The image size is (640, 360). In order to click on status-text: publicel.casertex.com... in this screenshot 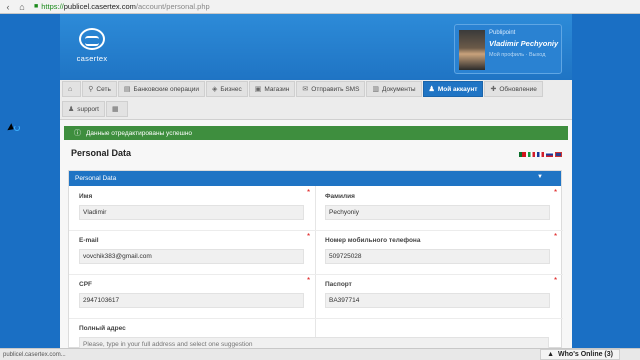, I will do `click(34, 354)`.